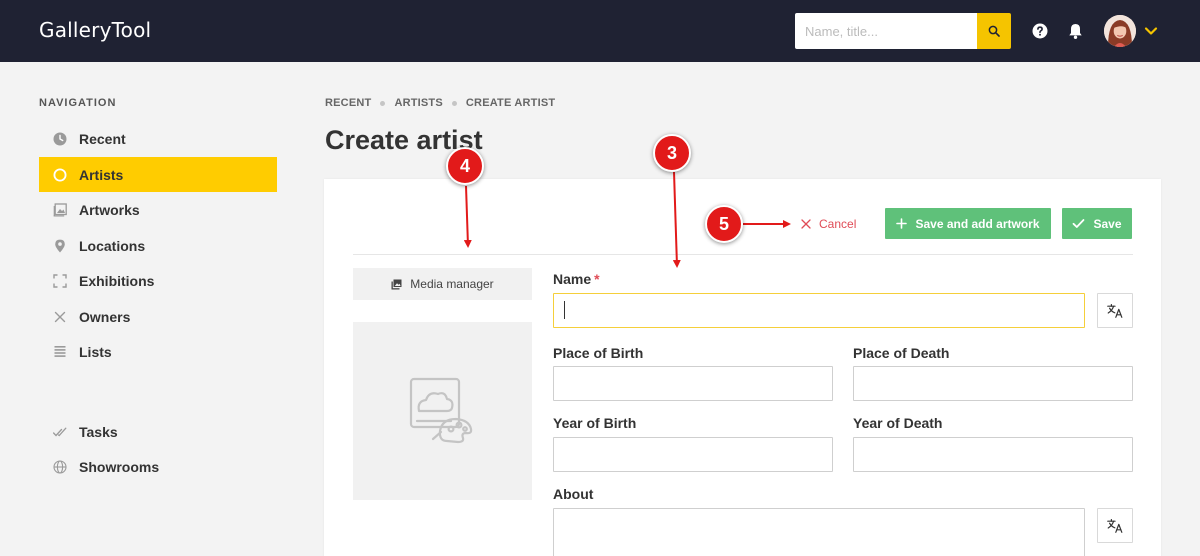  I want to click on sidebar-item-label: Lists, so click(95, 351).